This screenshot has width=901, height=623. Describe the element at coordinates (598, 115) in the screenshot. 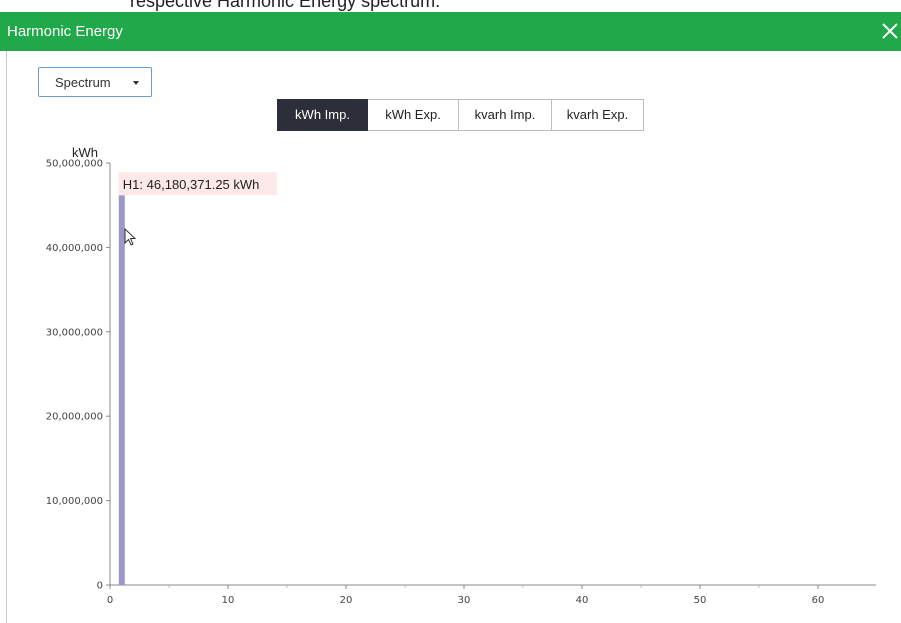

I see `tab-kvarh-exp: kvarh Exp.` at that location.